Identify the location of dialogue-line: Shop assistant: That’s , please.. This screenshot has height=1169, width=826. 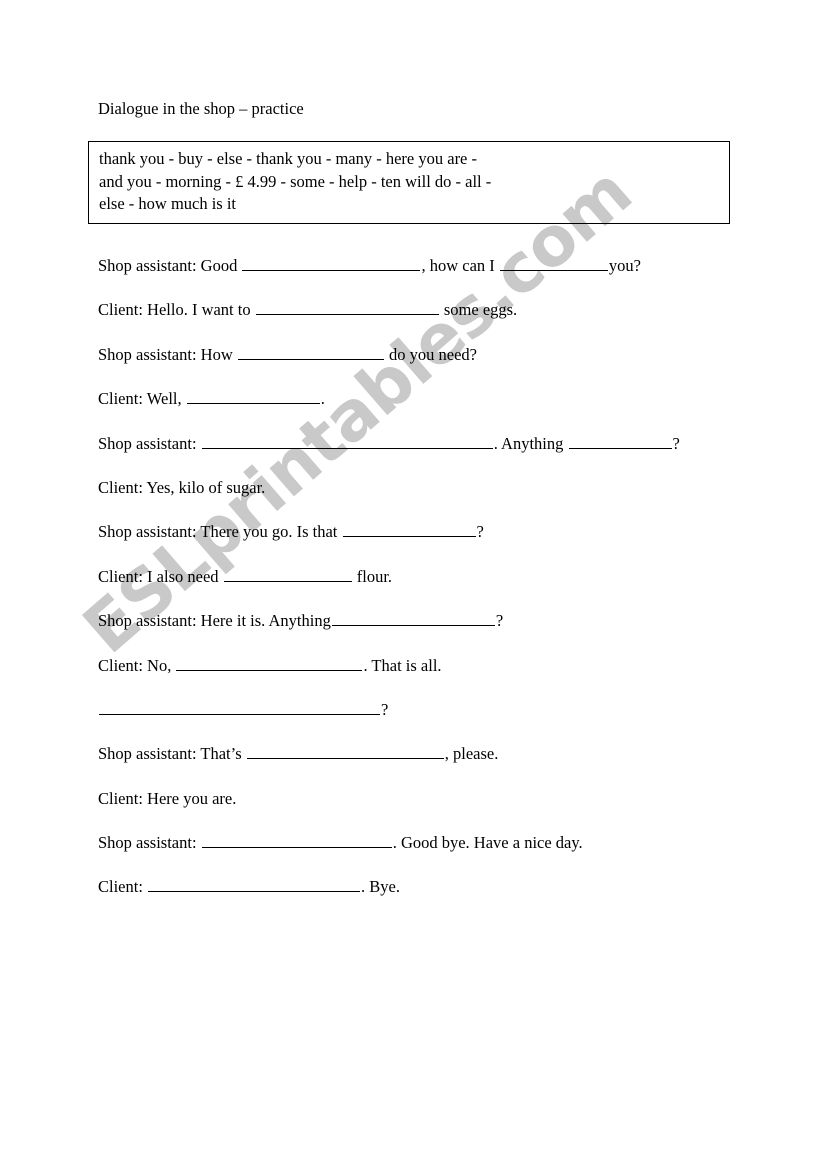
(428, 765).